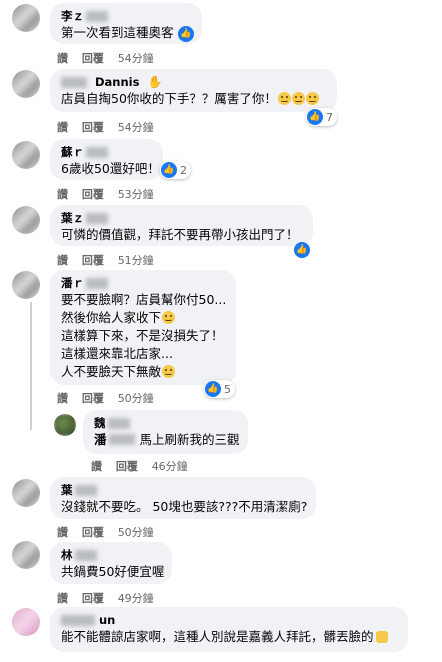  I want to click on timestamp: 51分鐘, so click(136, 260).